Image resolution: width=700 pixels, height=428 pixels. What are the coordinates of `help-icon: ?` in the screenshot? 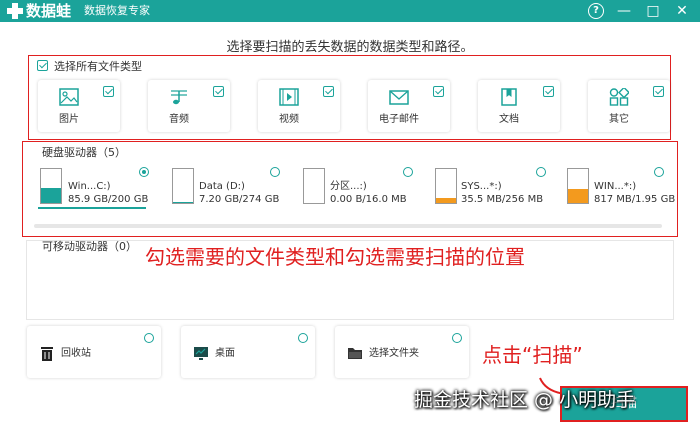 It's located at (596, 11).